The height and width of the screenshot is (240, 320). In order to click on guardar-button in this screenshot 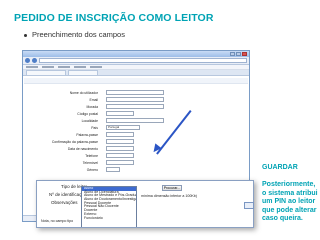, I will do `click(249, 205)`.